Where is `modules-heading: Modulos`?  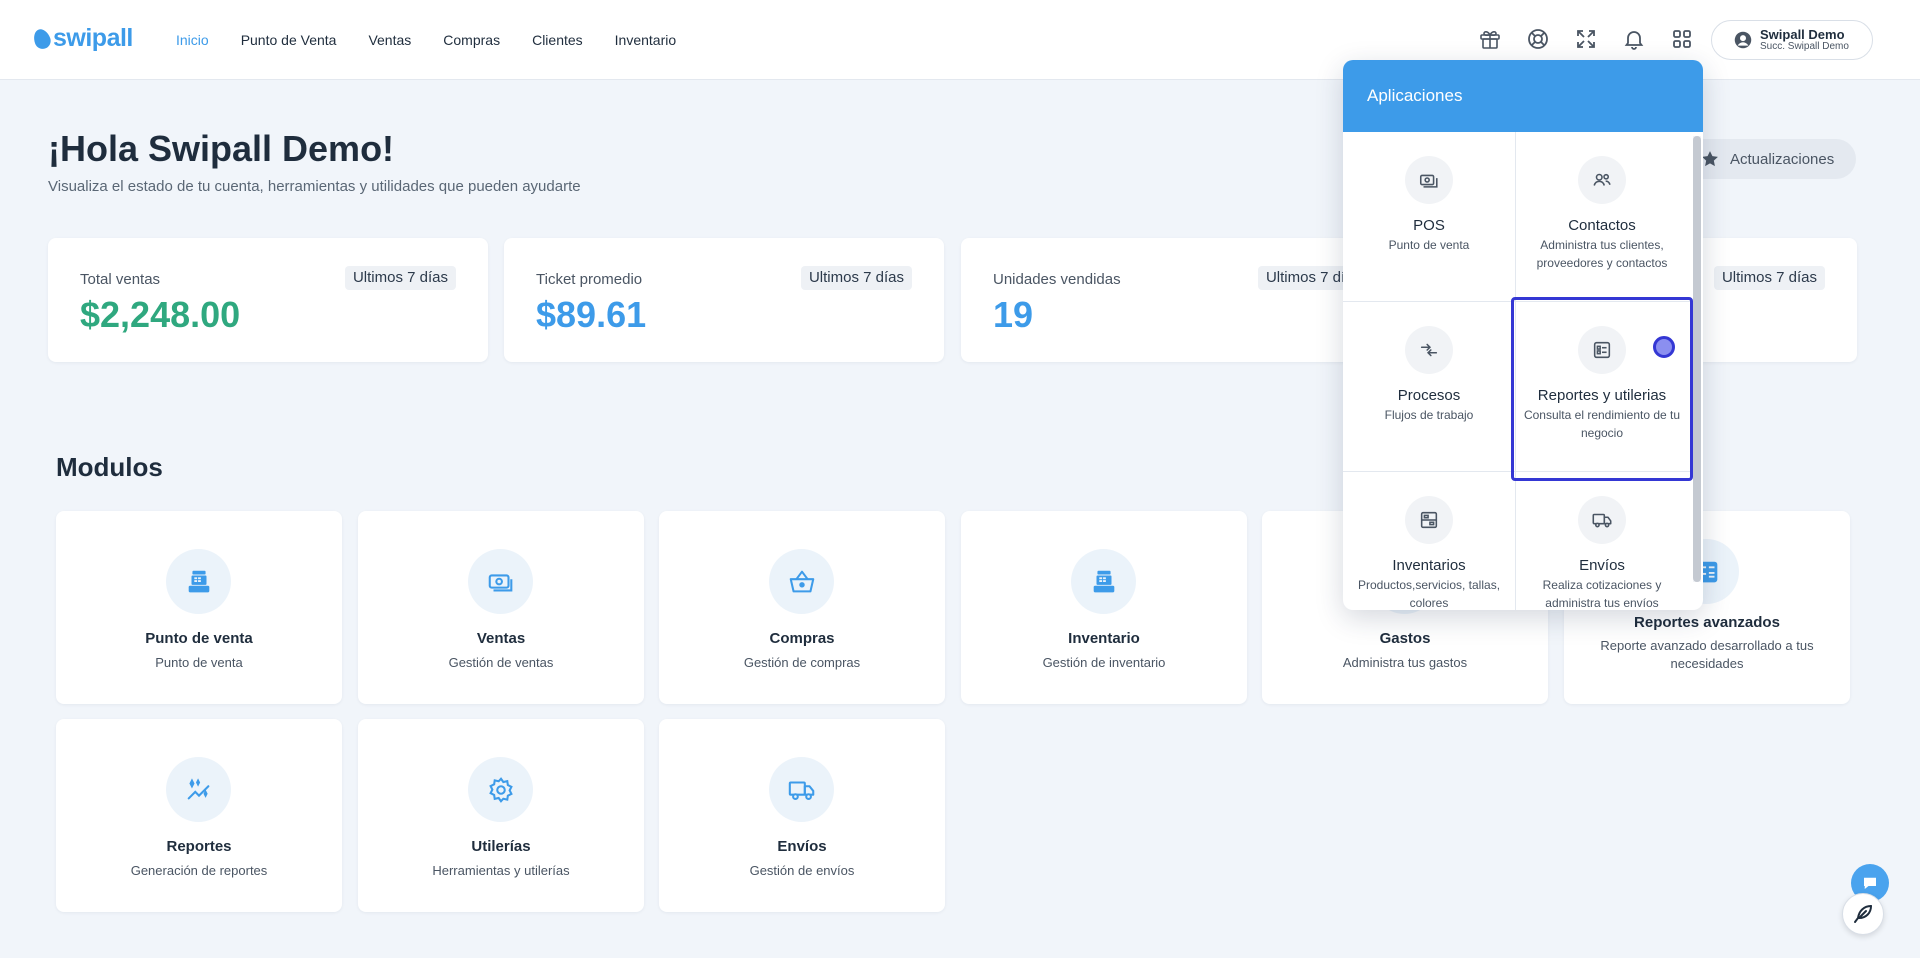 modules-heading: Modulos is located at coordinates (109, 467).